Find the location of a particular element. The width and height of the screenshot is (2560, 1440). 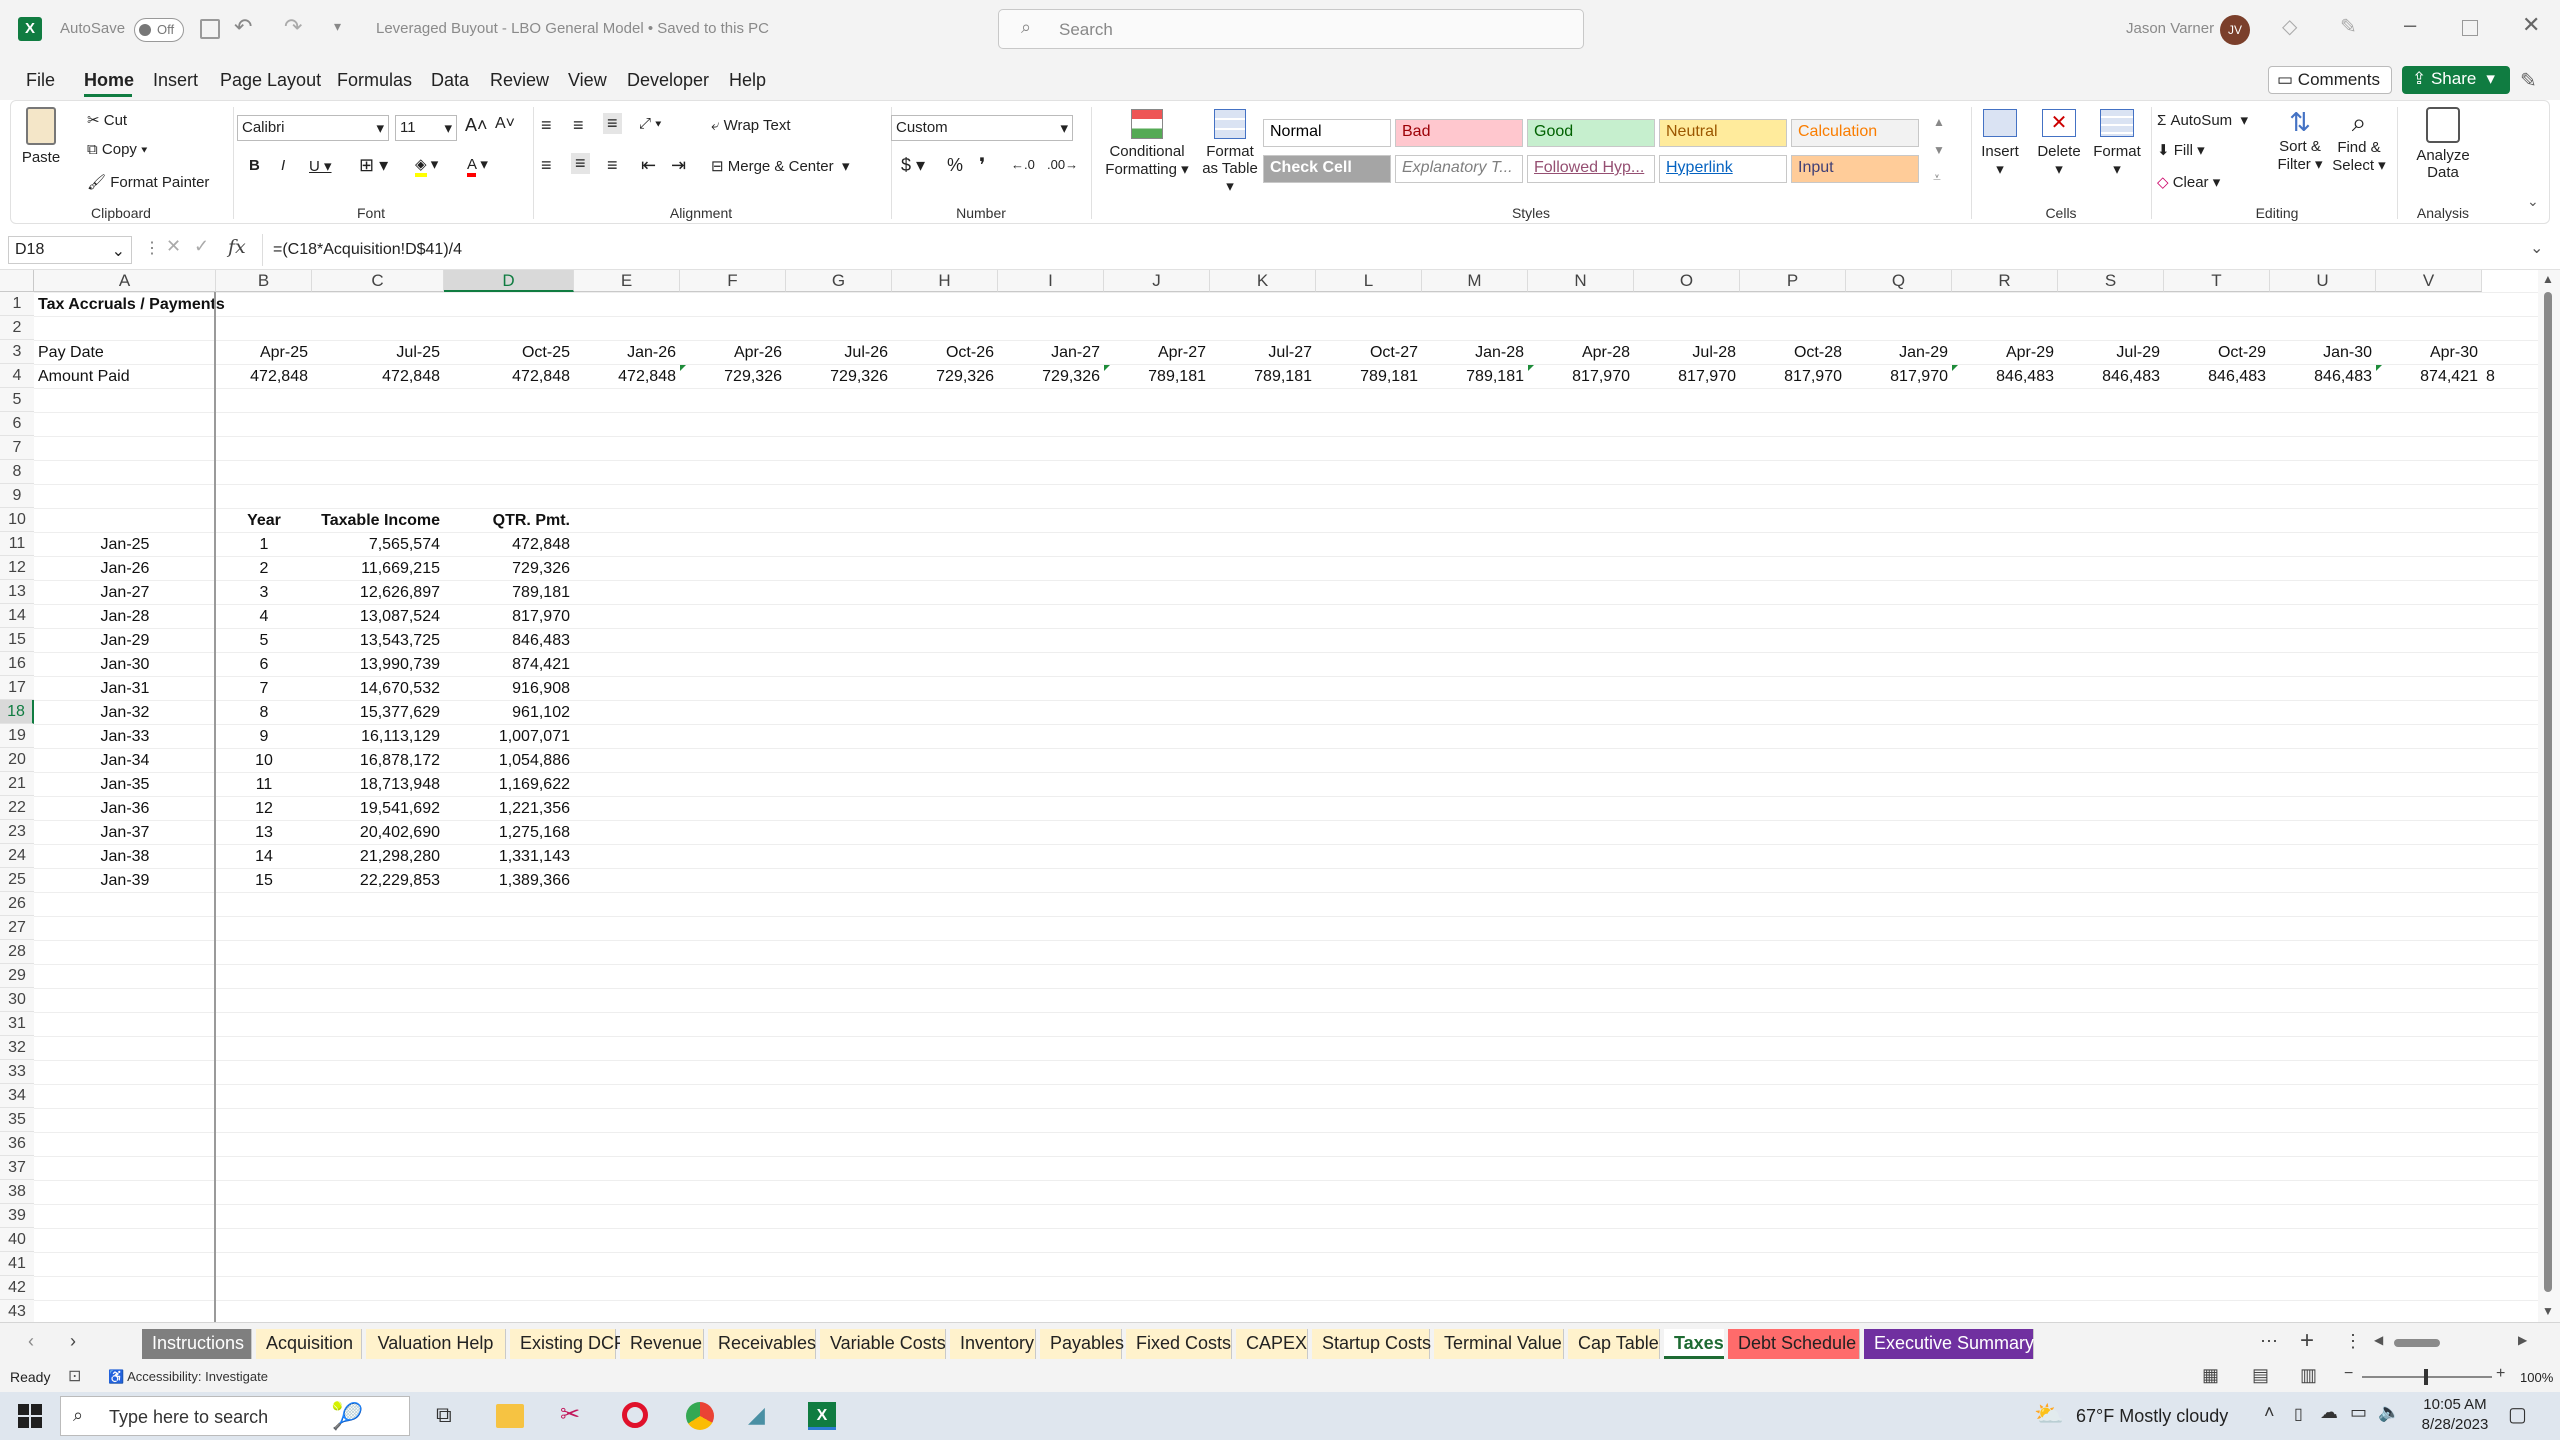

page-layout-view-icon: ▤ is located at coordinates (2260, 1375).